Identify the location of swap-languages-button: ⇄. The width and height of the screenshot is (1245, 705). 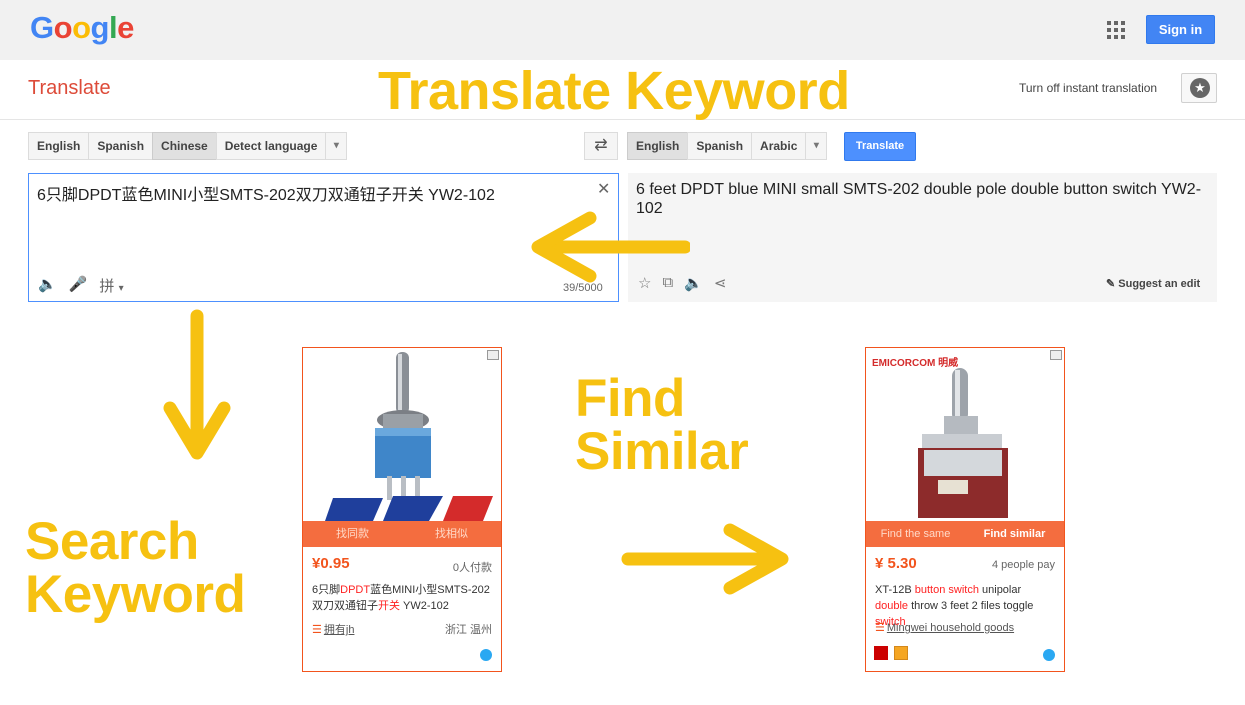
(601, 146).